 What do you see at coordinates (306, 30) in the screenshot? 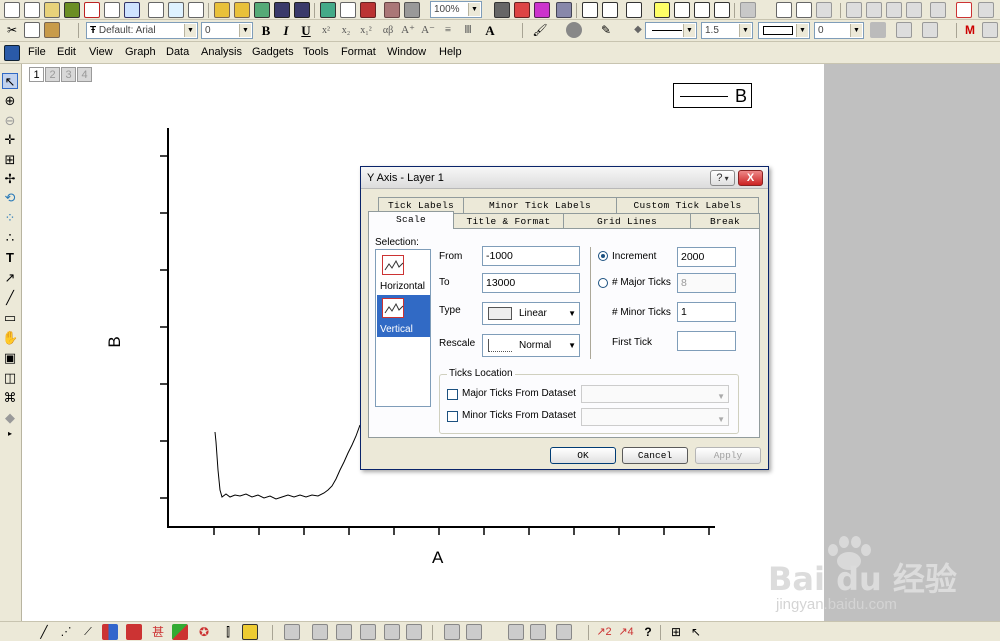
I see `underline-button: U` at bounding box center [306, 30].